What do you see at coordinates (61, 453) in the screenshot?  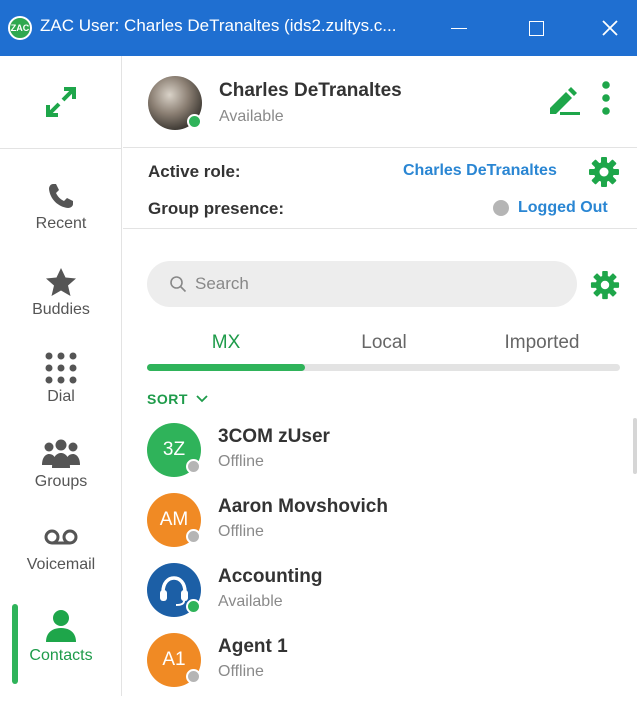 I see `groups-icon` at bounding box center [61, 453].